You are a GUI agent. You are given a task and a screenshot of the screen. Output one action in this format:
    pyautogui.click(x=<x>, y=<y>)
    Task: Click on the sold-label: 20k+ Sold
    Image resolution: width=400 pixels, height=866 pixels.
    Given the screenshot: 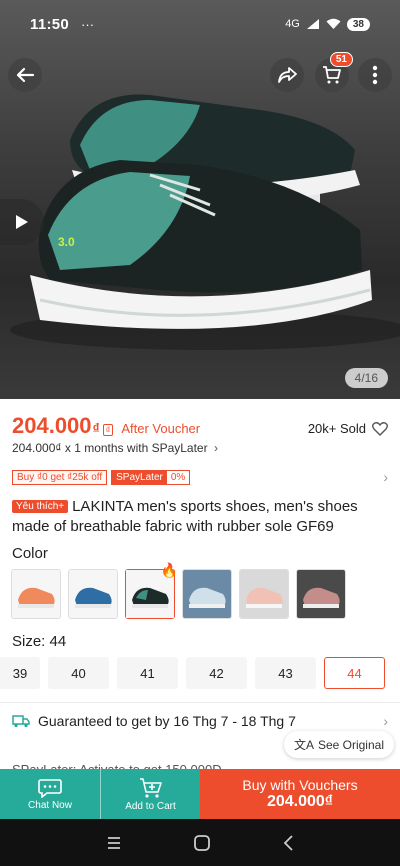 What is the action you would take?
    pyautogui.click(x=336, y=428)
    